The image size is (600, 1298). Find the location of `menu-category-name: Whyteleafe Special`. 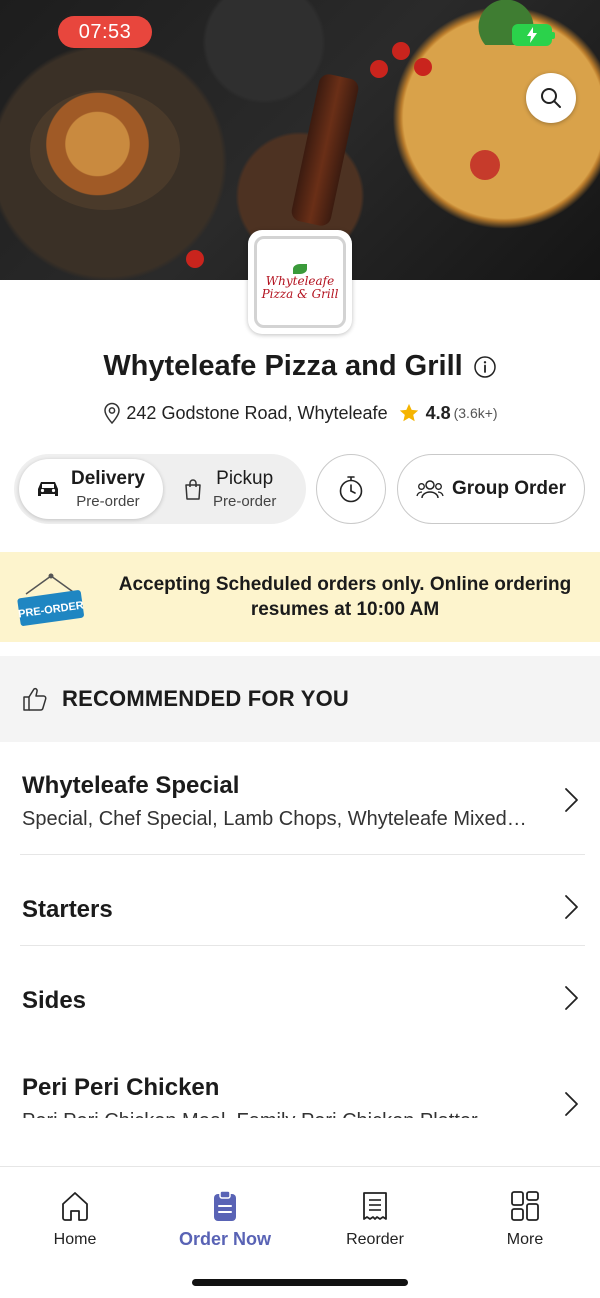

menu-category-name: Whyteleafe Special is located at coordinates (131, 785).